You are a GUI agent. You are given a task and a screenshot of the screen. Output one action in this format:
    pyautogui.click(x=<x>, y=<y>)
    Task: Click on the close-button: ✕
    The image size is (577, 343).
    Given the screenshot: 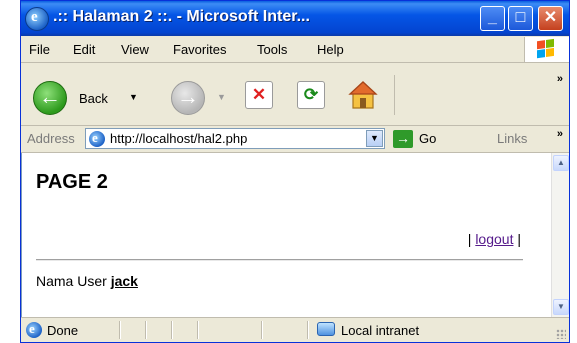 What is the action you would take?
    pyautogui.click(x=550, y=18)
    